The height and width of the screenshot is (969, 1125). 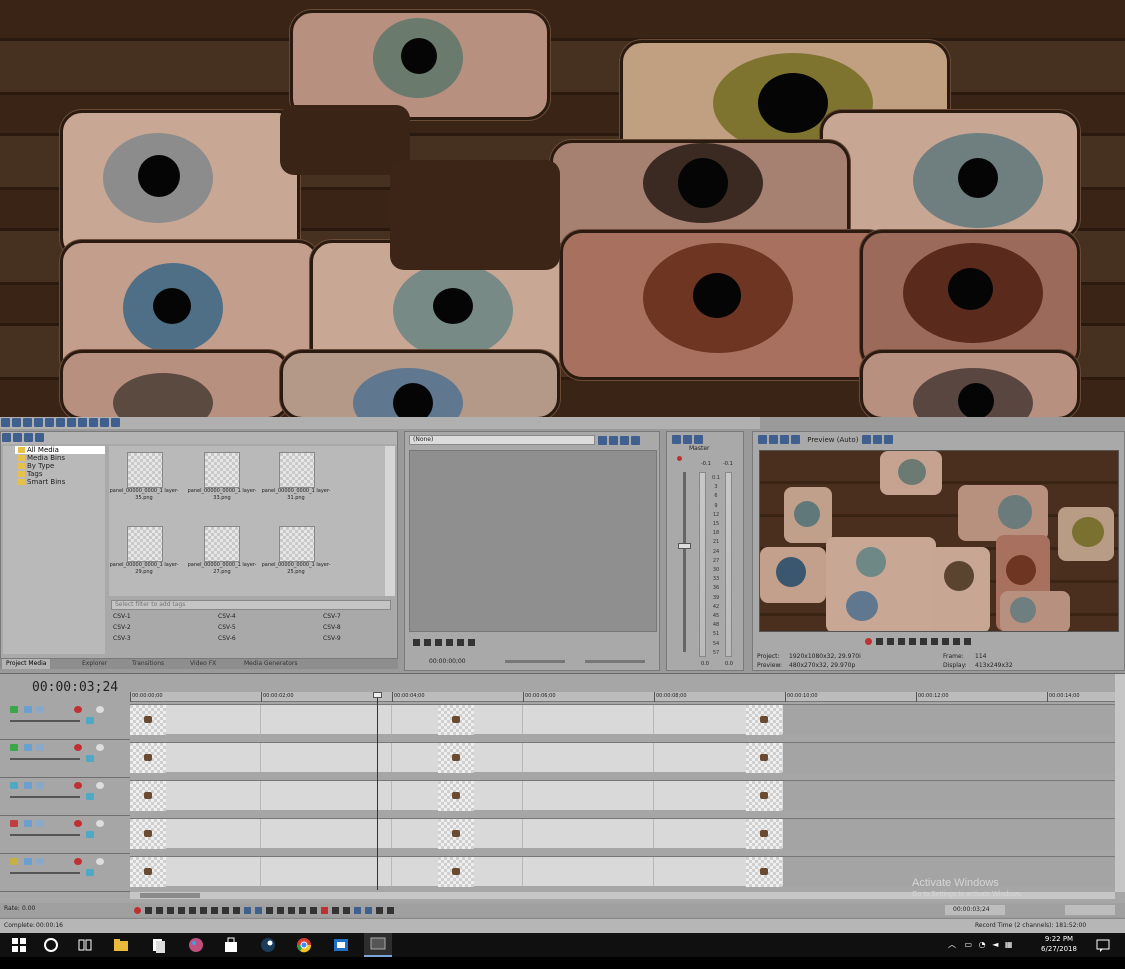 I want to click on undo-icon, so click(x=93, y=422).